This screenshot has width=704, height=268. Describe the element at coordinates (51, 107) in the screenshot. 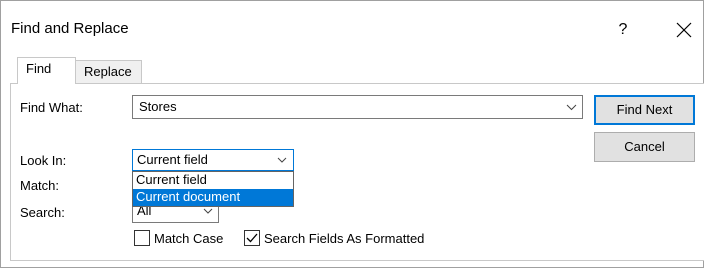

I see `find-what-label: Find What:` at that location.